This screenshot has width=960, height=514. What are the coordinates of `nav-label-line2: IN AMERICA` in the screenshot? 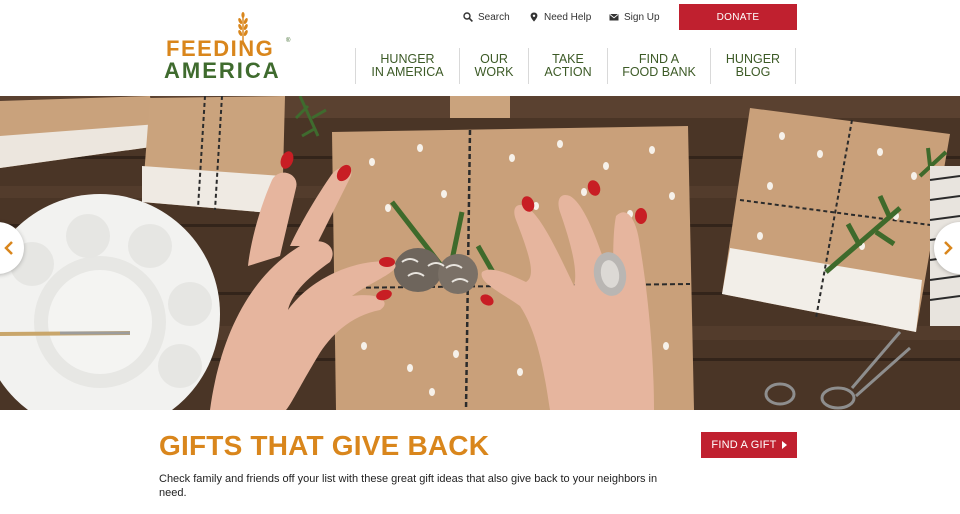 It's located at (407, 72).